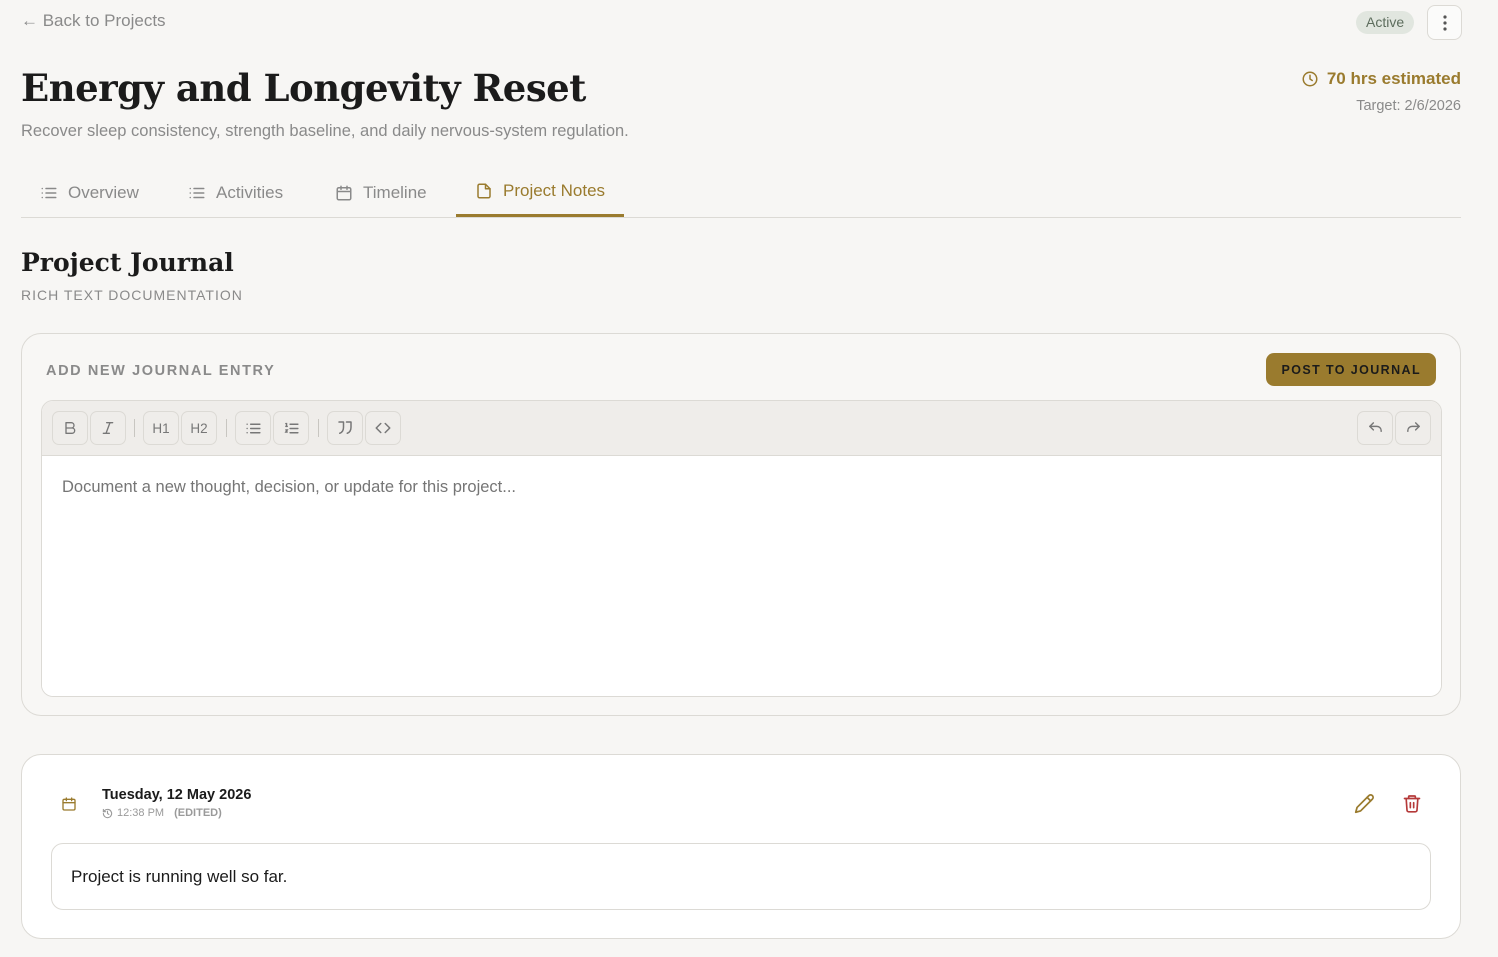 This screenshot has width=1498, height=957. I want to click on h1-label: H1, so click(161, 428).